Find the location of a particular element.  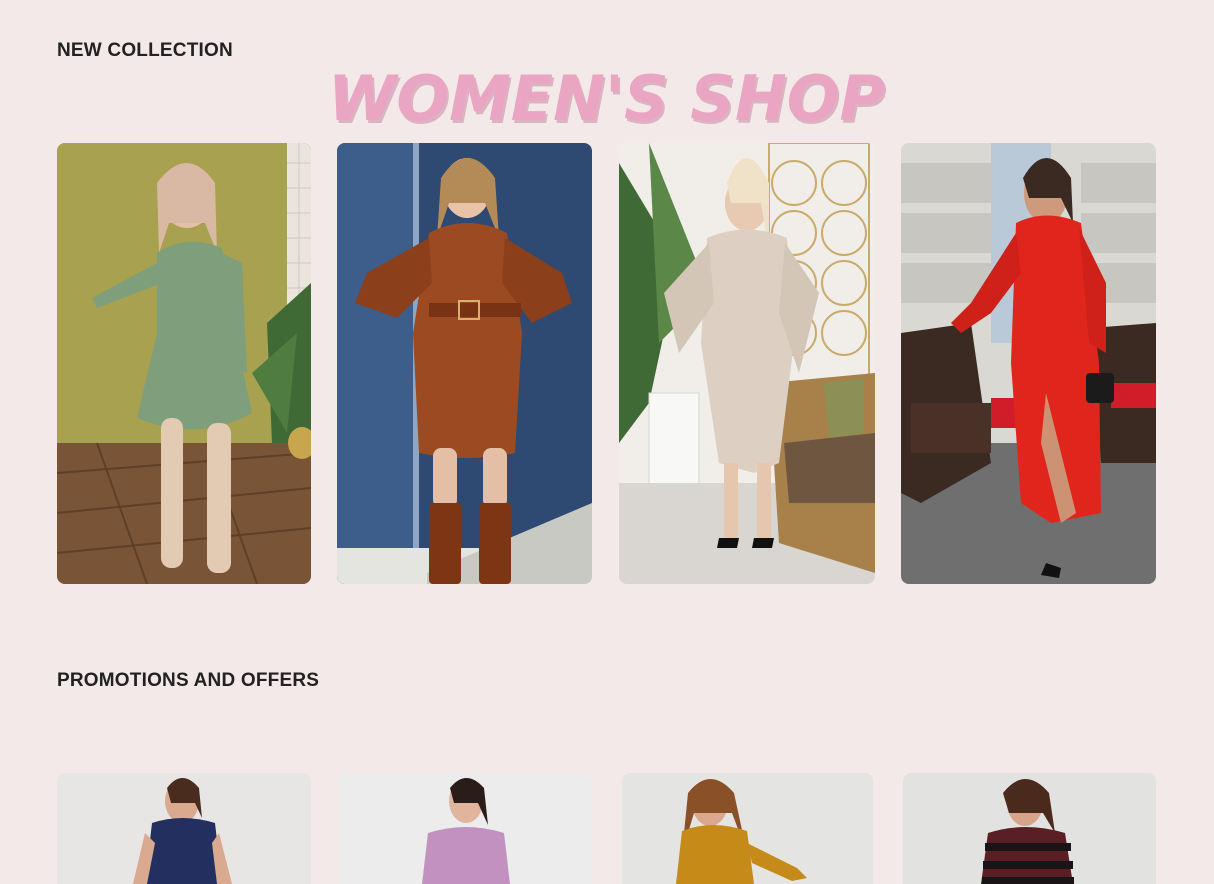

navy-lace-dress-photo is located at coordinates (184, 828).